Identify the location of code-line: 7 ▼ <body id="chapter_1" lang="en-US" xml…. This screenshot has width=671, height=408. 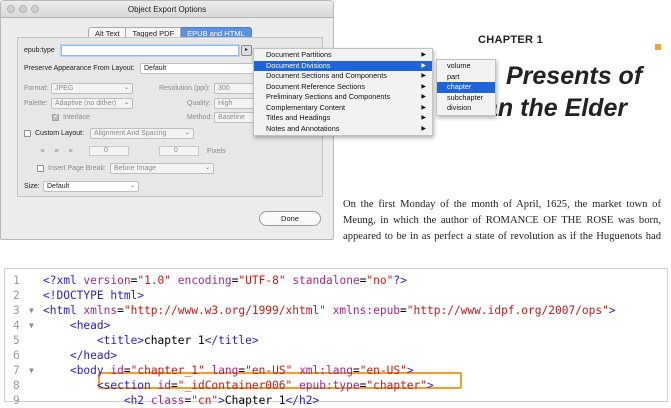
(335, 370).